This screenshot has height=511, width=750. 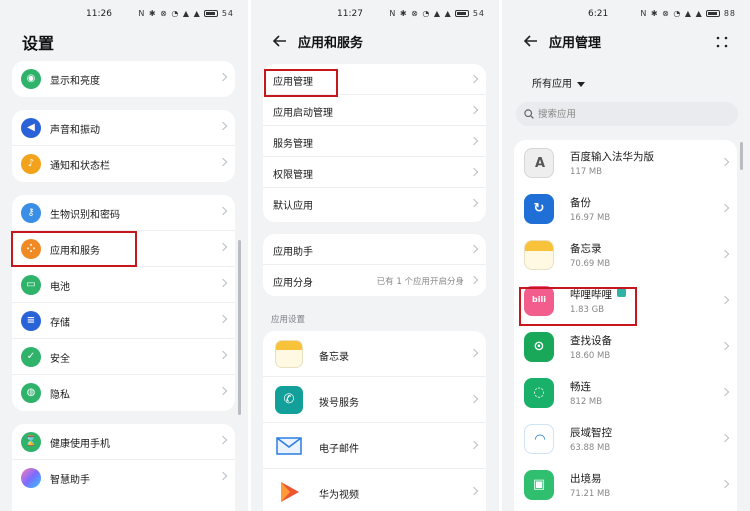 What do you see at coordinates (70, 480) in the screenshot?
I see `settings-item-label: 智慧助手` at bounding box center [70, 480].